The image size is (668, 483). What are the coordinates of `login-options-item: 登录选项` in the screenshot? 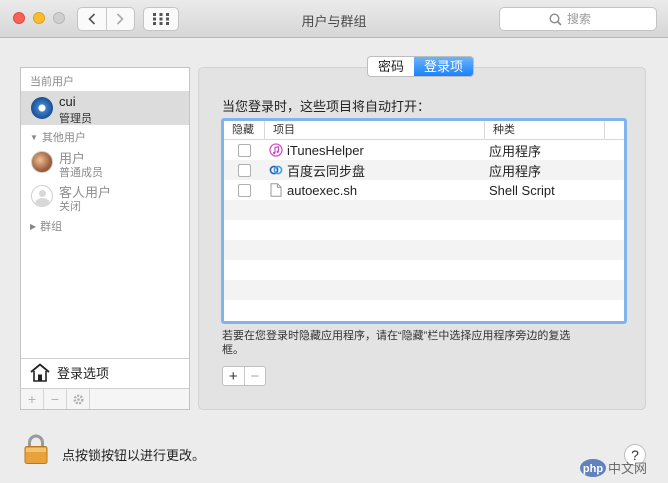 It's located at (105, 372).